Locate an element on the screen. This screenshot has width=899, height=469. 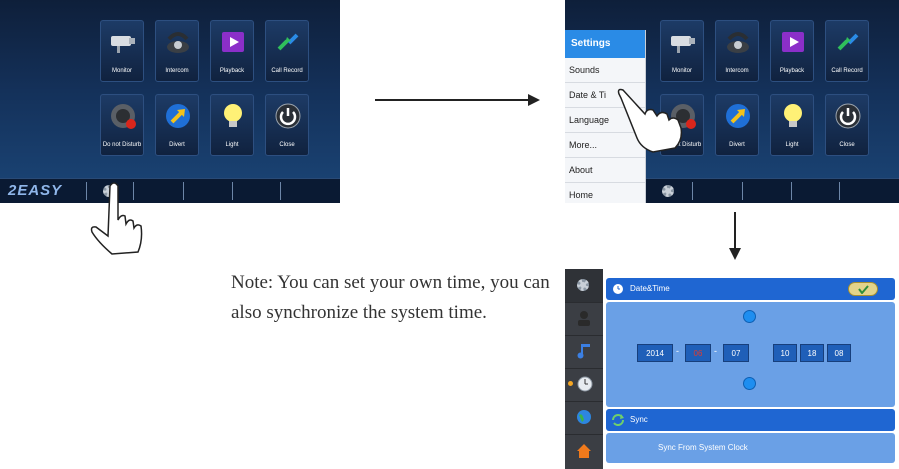
arrow-down is located at coordinates (735, 231).